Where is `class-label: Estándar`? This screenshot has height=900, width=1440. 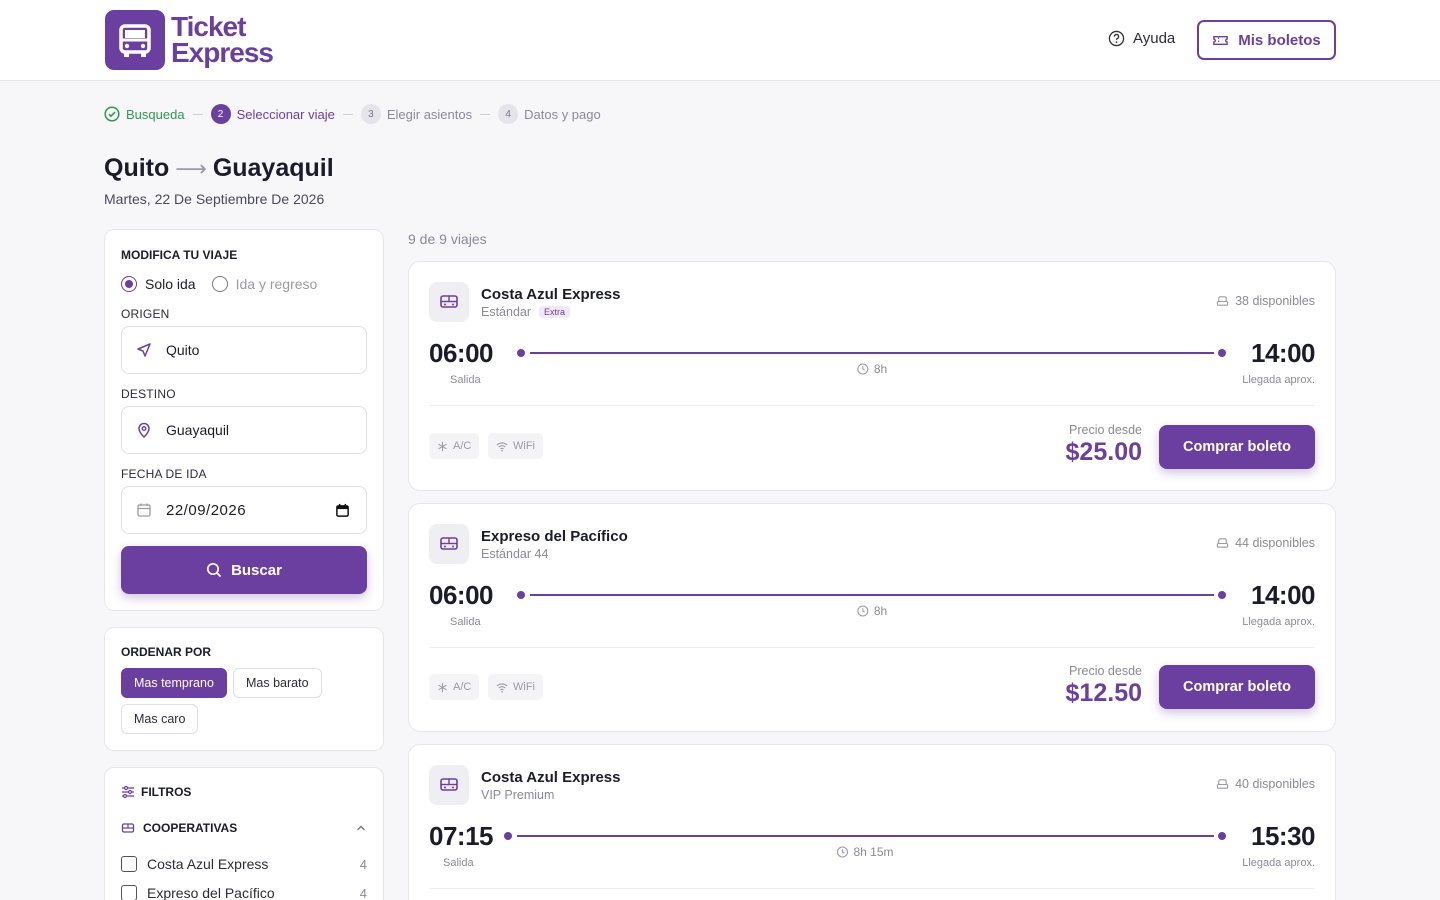
class-label: Estándar is located at coordinates (506, 312).